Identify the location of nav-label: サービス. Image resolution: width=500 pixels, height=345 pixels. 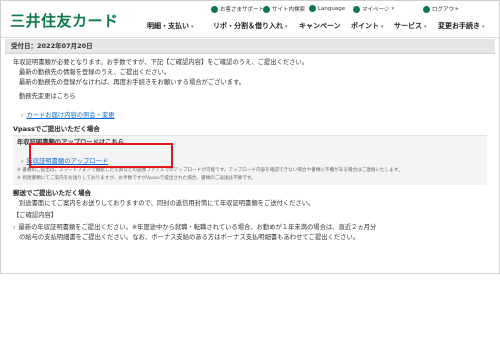
(408, 26).